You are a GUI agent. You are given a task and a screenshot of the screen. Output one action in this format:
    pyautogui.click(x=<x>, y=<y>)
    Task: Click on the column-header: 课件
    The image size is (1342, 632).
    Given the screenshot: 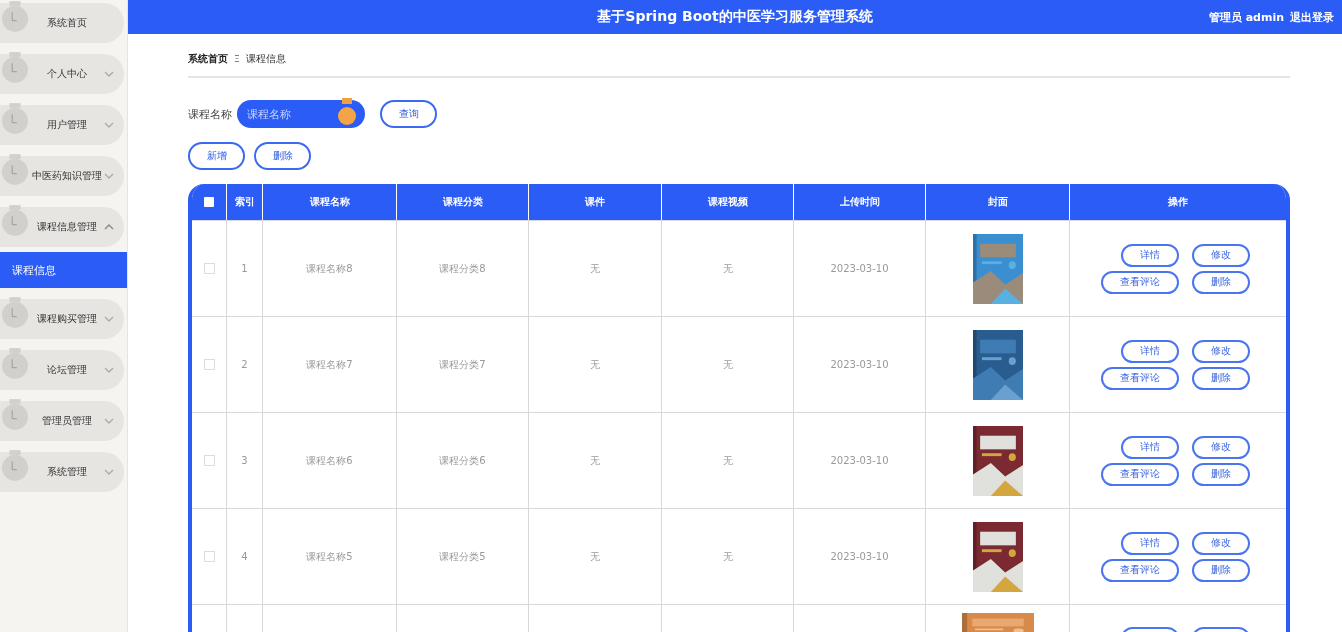 What is the action you would take?
    pyautogui.click(x=595, y=202)
    